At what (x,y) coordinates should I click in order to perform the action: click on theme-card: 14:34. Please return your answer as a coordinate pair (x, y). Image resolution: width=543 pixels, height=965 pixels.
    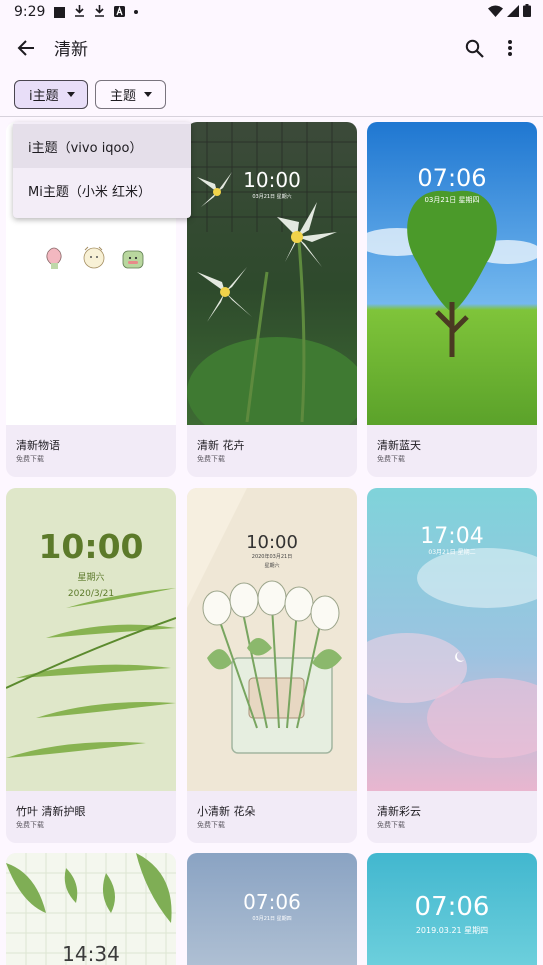
    Looking at the image, I should click on (91, 909).